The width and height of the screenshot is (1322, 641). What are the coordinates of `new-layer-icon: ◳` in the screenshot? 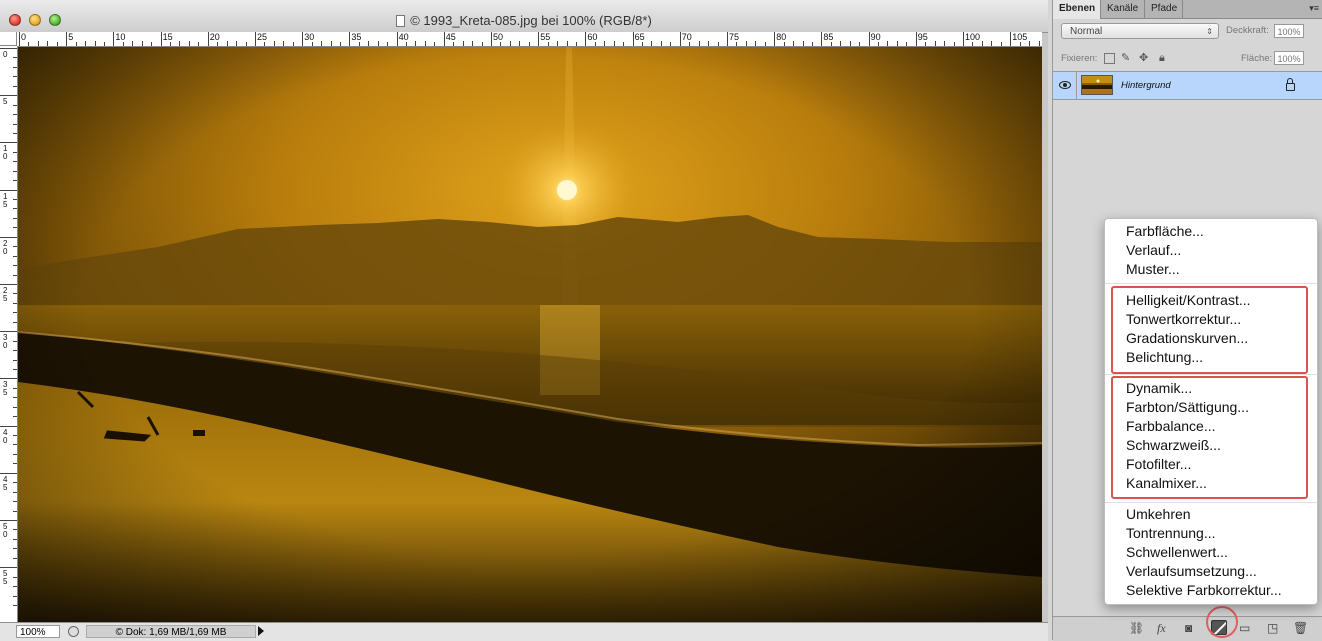 It's located at (1272, 628).